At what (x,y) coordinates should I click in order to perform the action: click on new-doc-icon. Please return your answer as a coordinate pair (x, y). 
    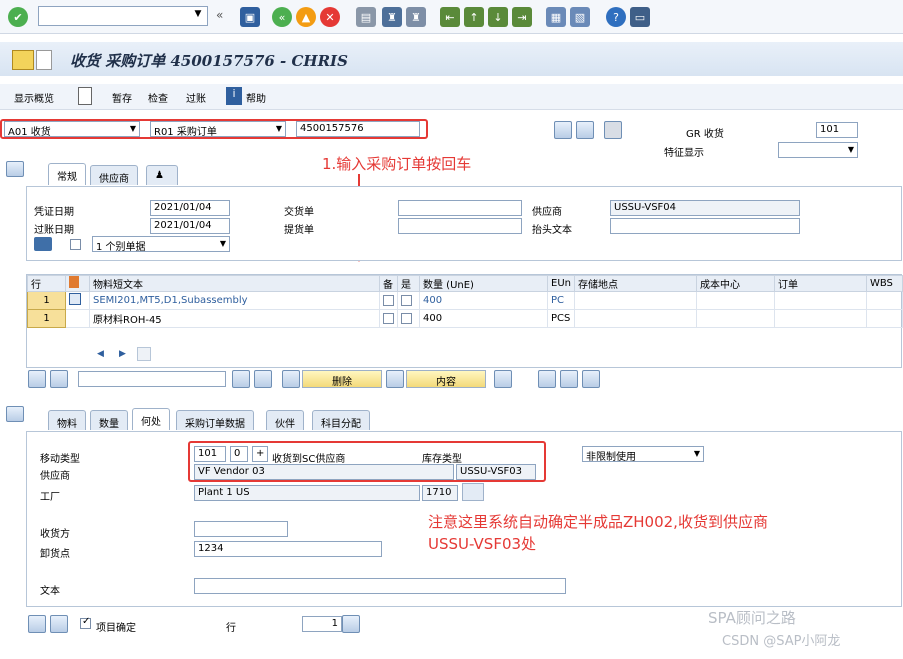
    Looking at the image, I should click on (85, 96).